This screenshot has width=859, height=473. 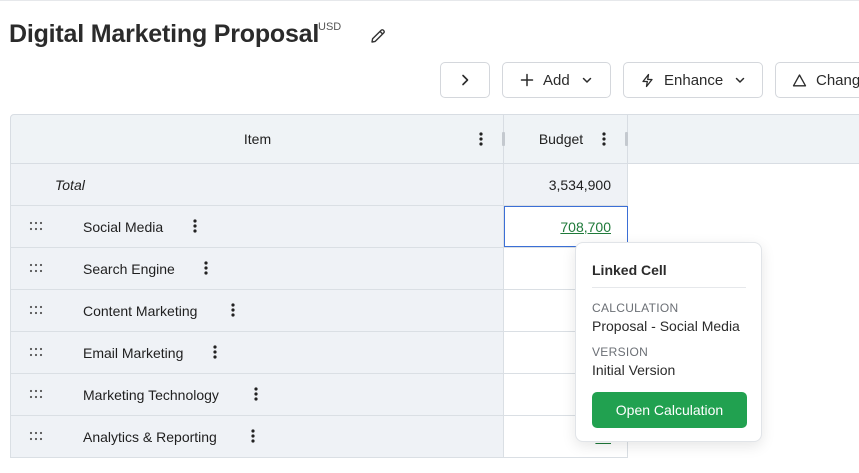 I want to click on table-row: Analytics & Reporting 67, so click(x=319, y=437).